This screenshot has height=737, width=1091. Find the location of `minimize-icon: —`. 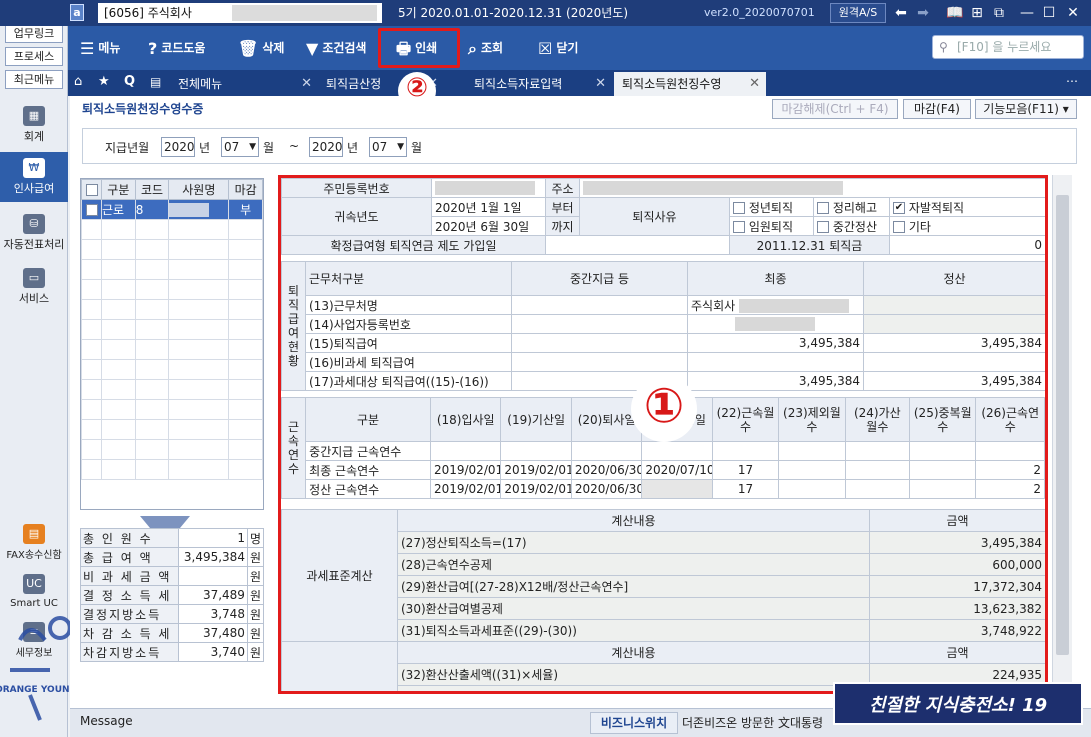

minimize-icon: — is located at coordinates (1027, 13).